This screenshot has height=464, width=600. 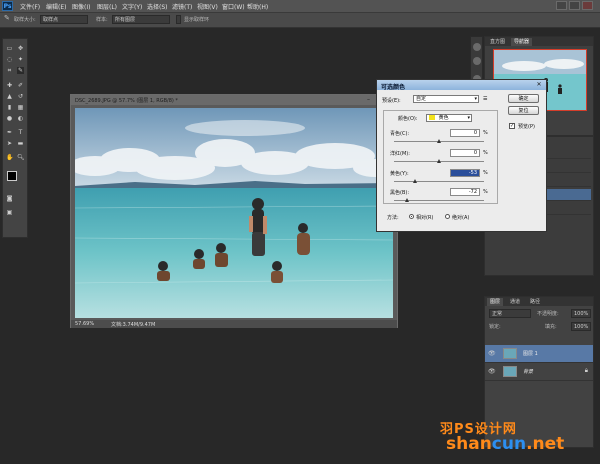 I want to click on black-slider-thumb, so click(x=406, y=200).